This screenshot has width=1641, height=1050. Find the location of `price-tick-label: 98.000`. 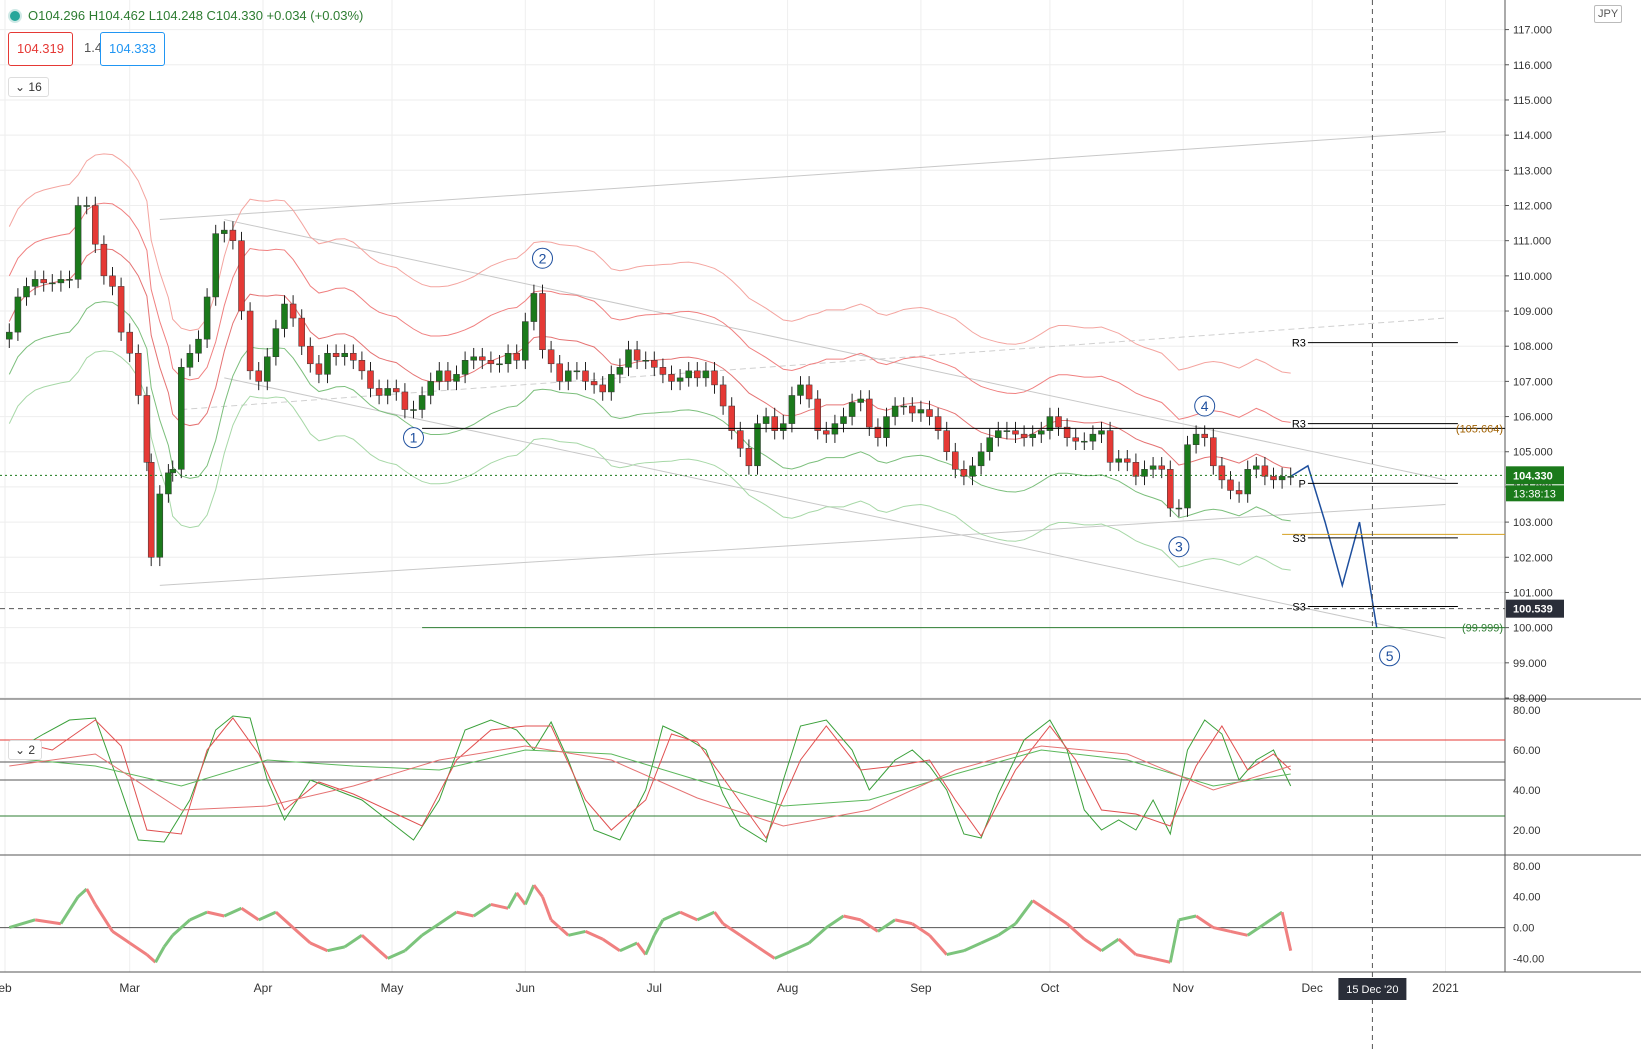

price-tick-label: 98.000 is located at coordinates (1530, 699).